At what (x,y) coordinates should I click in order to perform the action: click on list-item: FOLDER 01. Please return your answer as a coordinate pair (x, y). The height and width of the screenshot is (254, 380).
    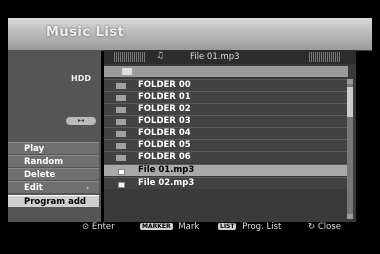
    Looking at the image, I should click on (226, 97).